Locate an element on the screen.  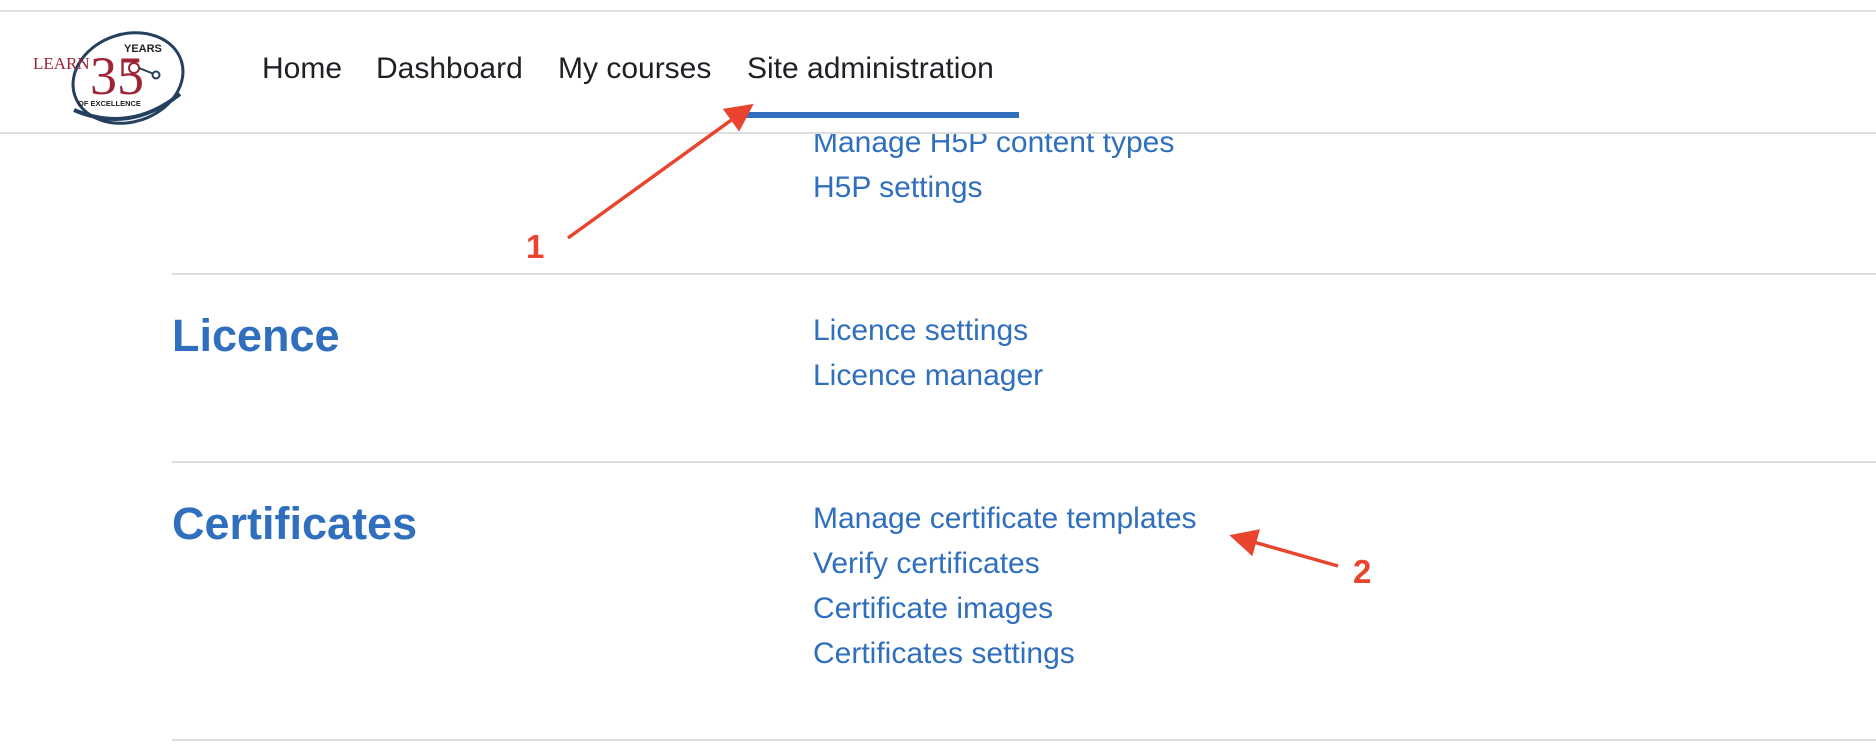
logo-word: LEARN is located at coordinates (61, 63).